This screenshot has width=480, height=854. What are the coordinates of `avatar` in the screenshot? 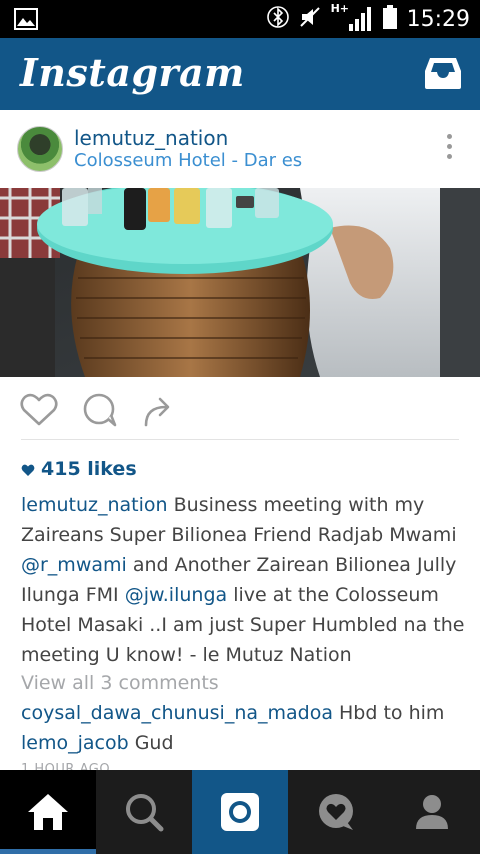 It's located at (40, 149).